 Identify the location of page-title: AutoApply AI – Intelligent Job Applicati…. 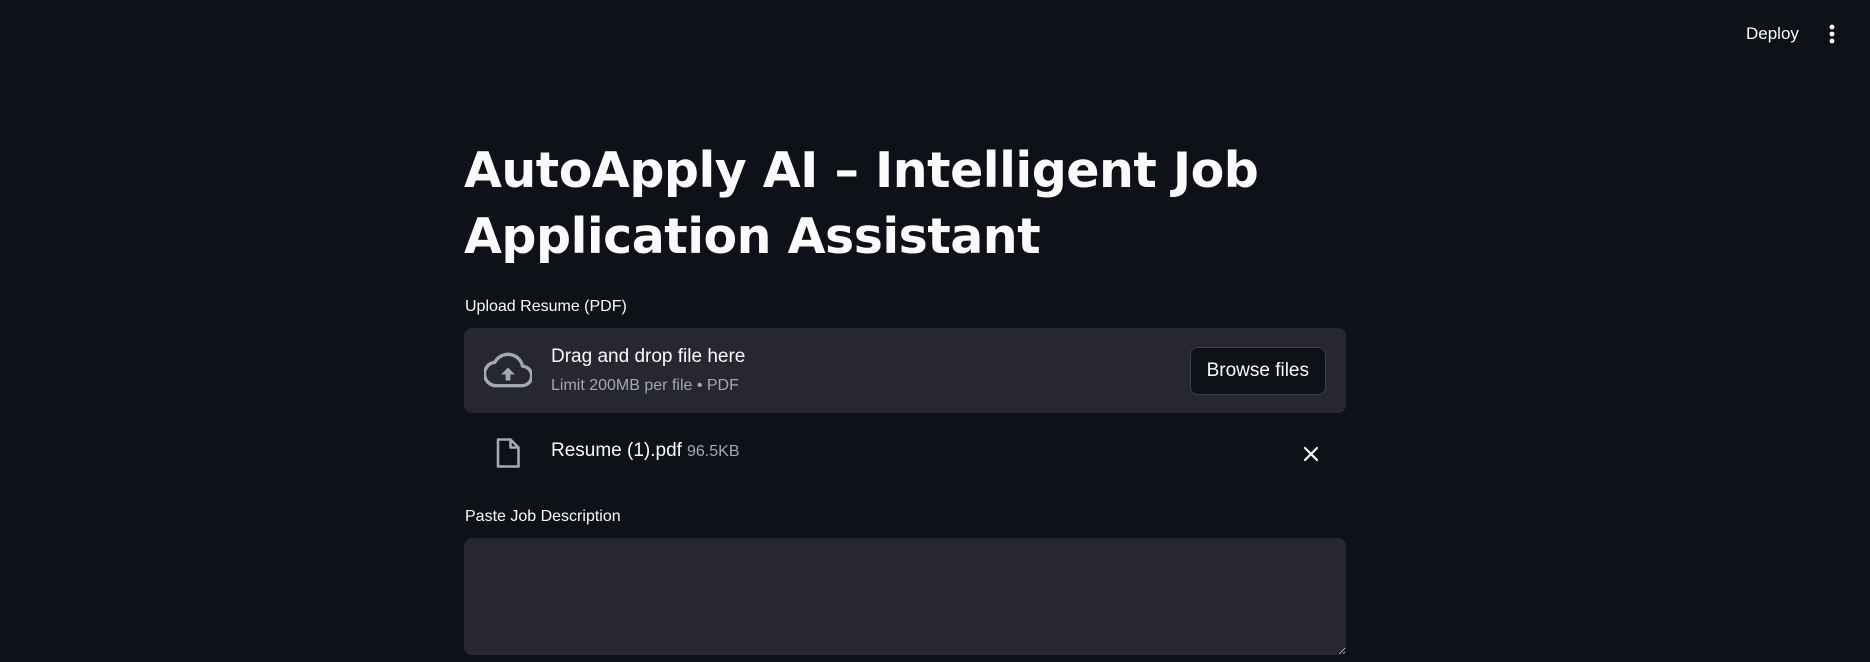
(861, 203).